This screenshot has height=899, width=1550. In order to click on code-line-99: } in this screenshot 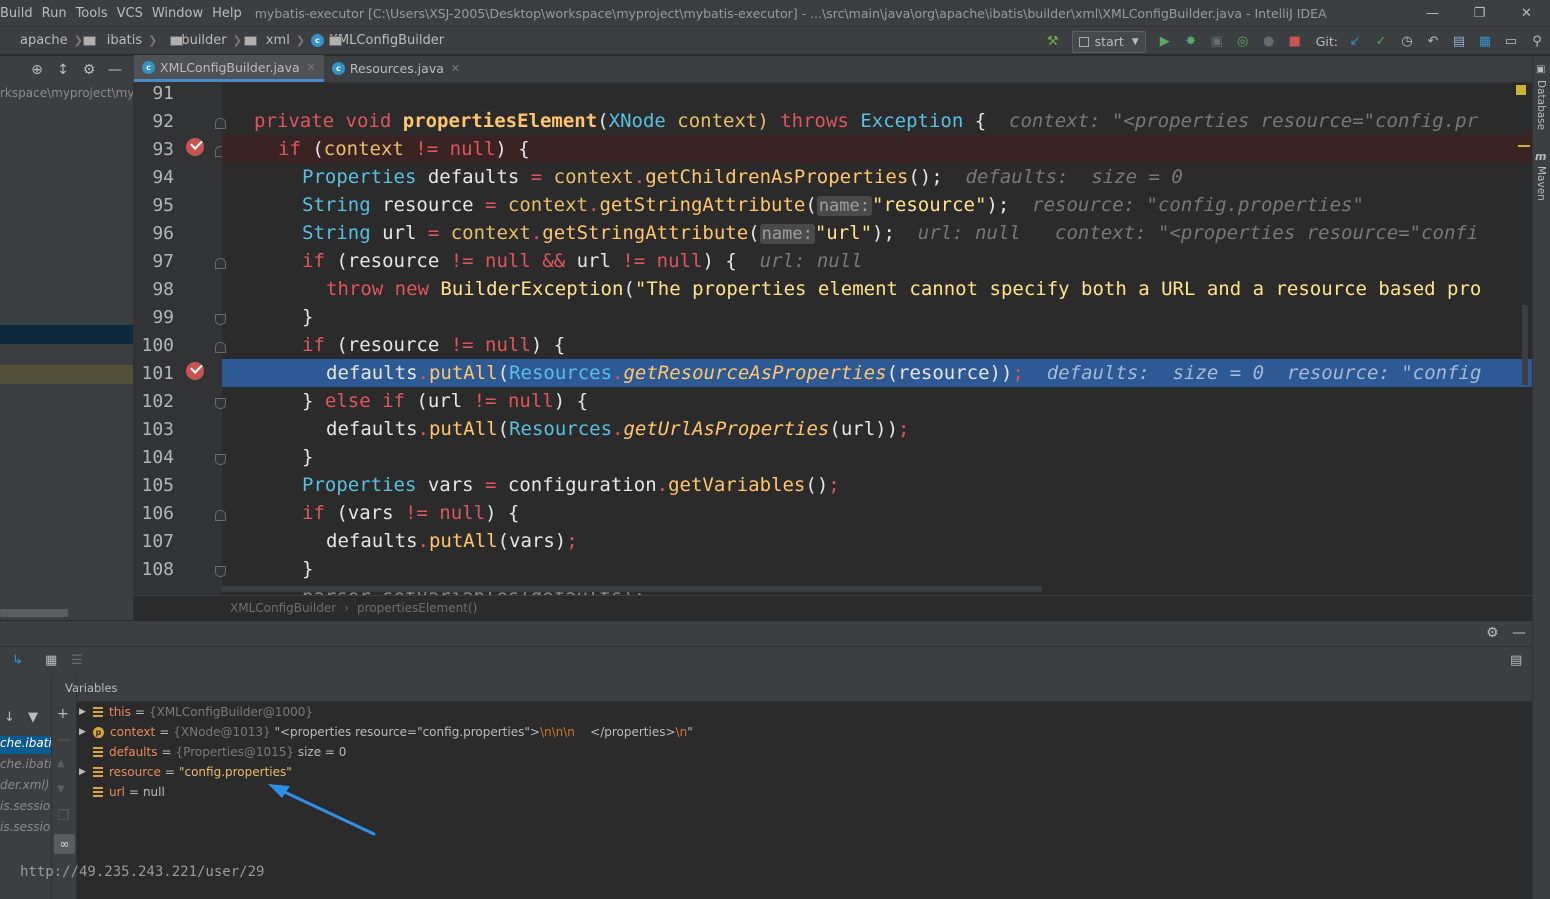, I will do `click(877, 317)`.